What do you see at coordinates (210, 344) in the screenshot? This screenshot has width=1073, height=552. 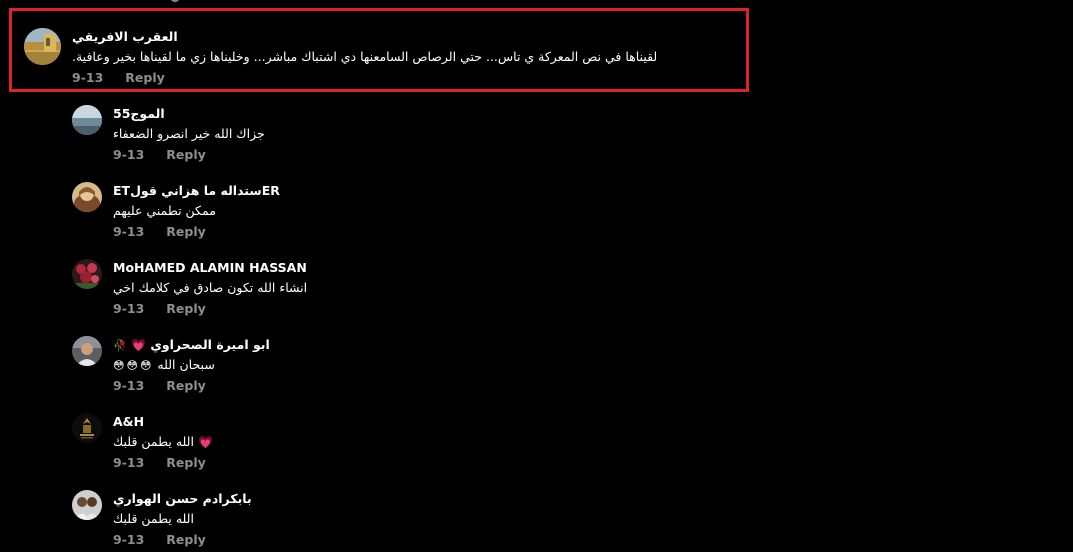 I see `comment-author-name: ابو اميرة الصحراوي` at bounding box center [210, 344].